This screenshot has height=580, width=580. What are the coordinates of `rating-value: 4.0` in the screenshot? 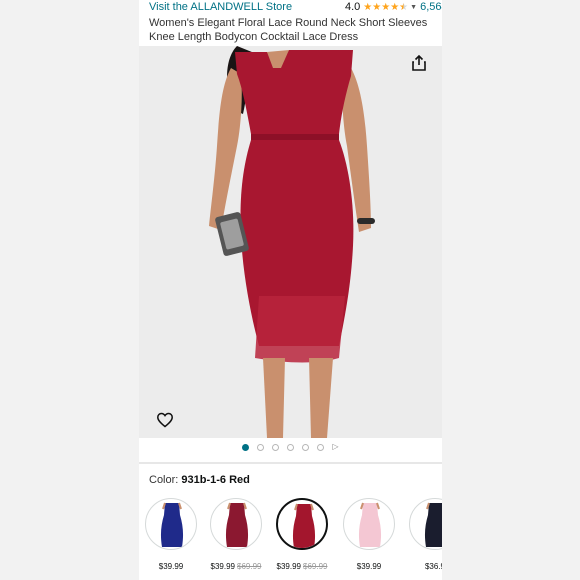 It's located at (353, 7).